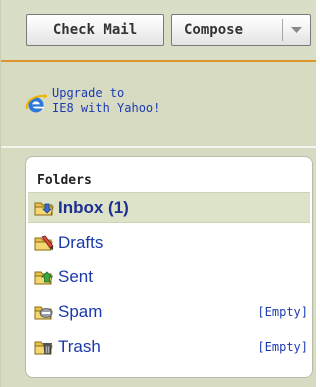  What do you see at coordinates (75, 276) in the screenshot?
I see `folder-sent-label: Sent` at bounding box center [75, 276].